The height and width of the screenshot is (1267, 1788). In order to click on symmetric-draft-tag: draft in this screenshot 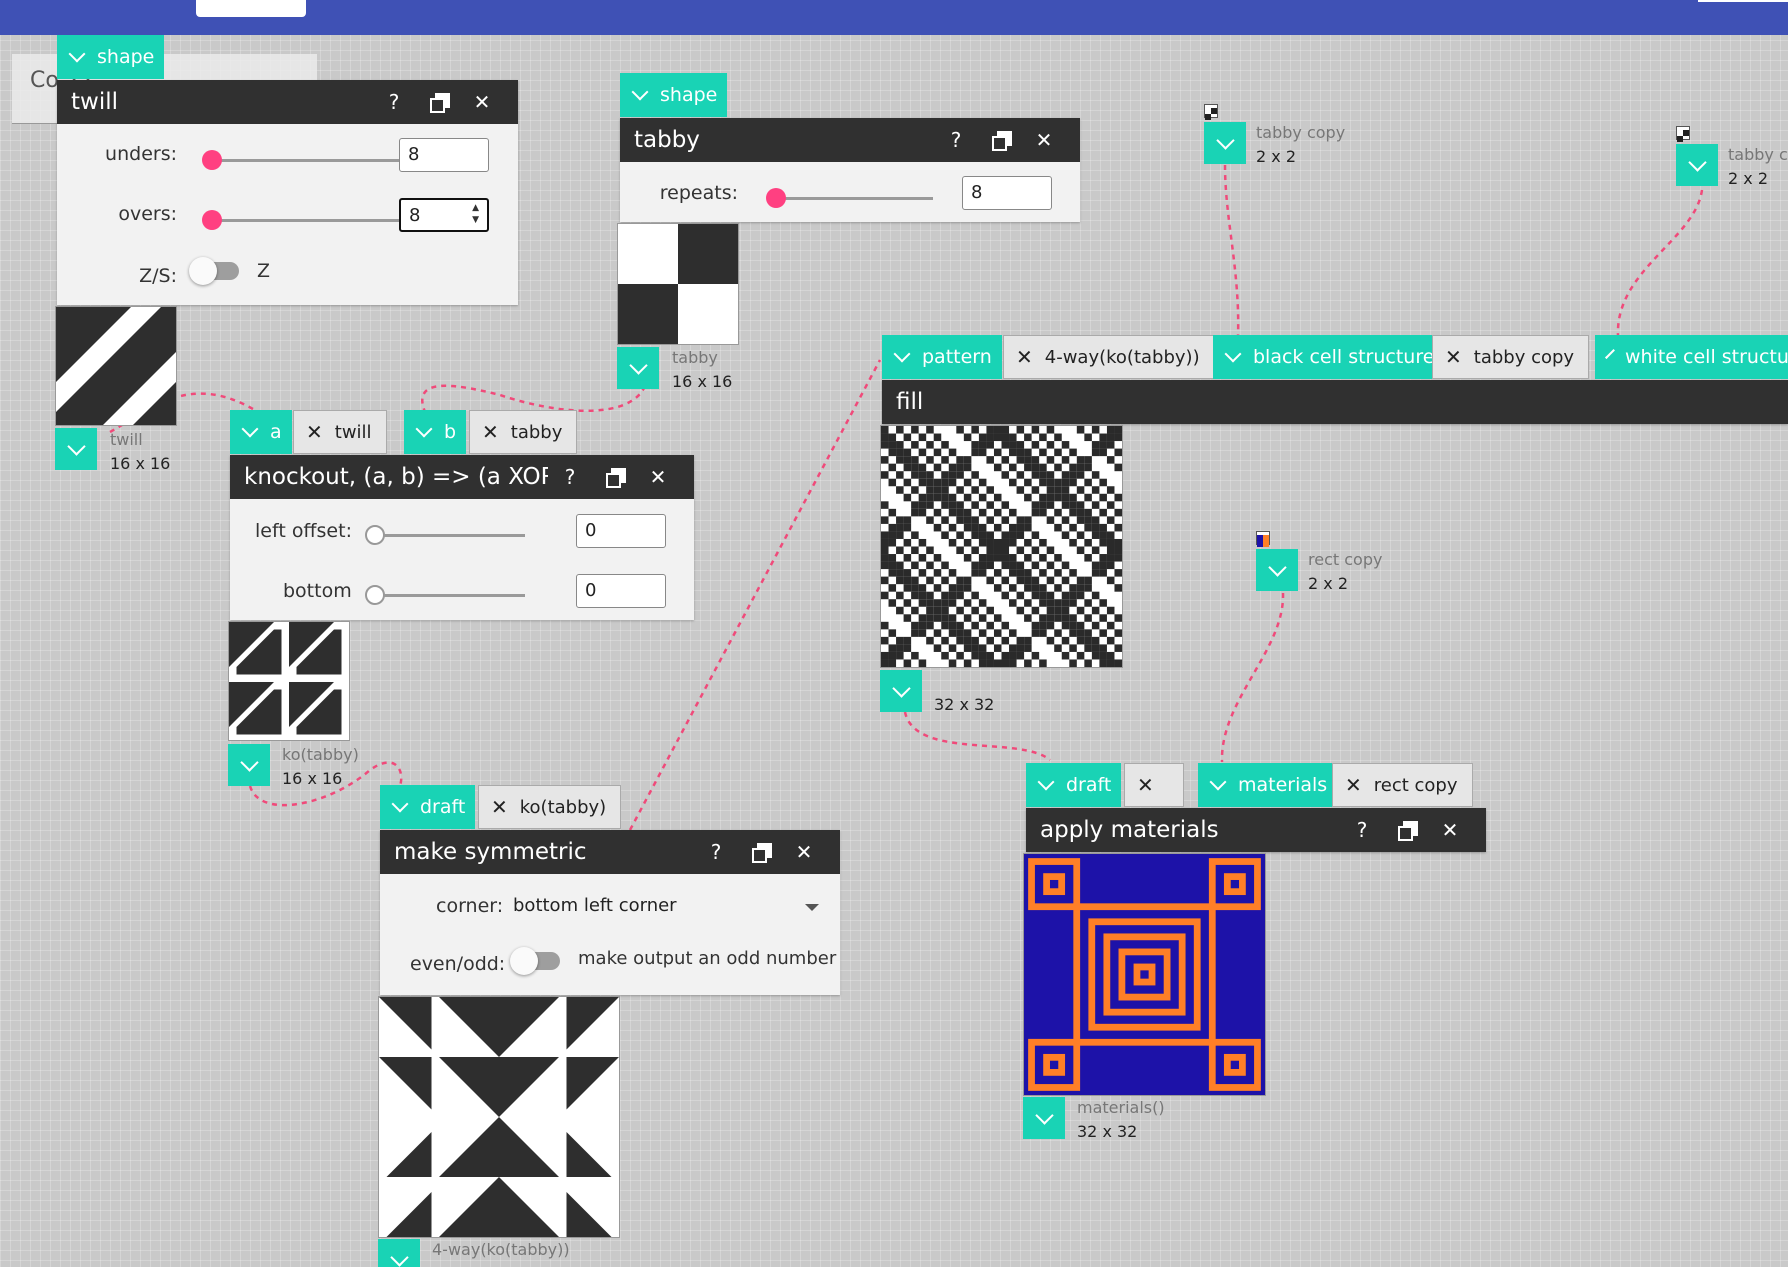, I will do `click(428, 807)`.